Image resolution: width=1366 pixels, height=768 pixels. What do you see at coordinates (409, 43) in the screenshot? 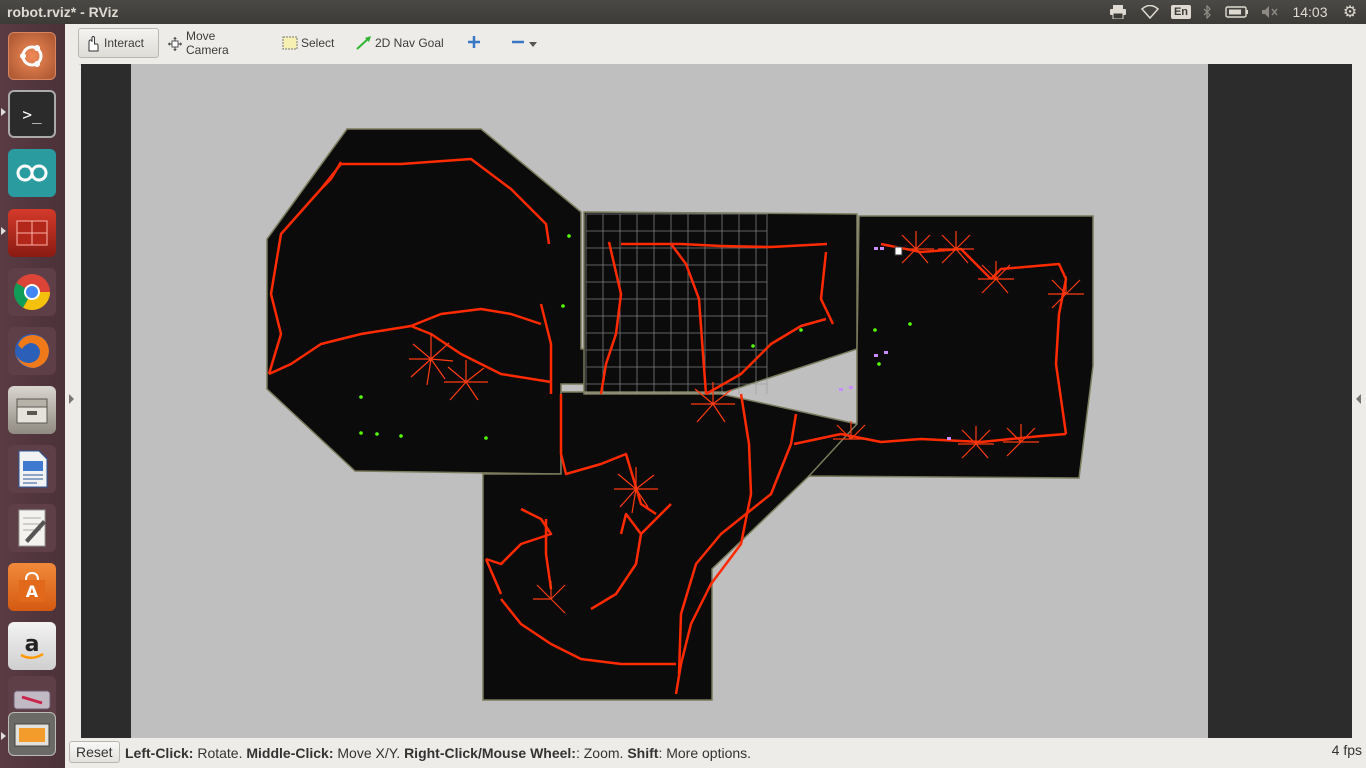
I see `nav-goal-label: 2D Nav Goal` at bounding box center [409, 43].